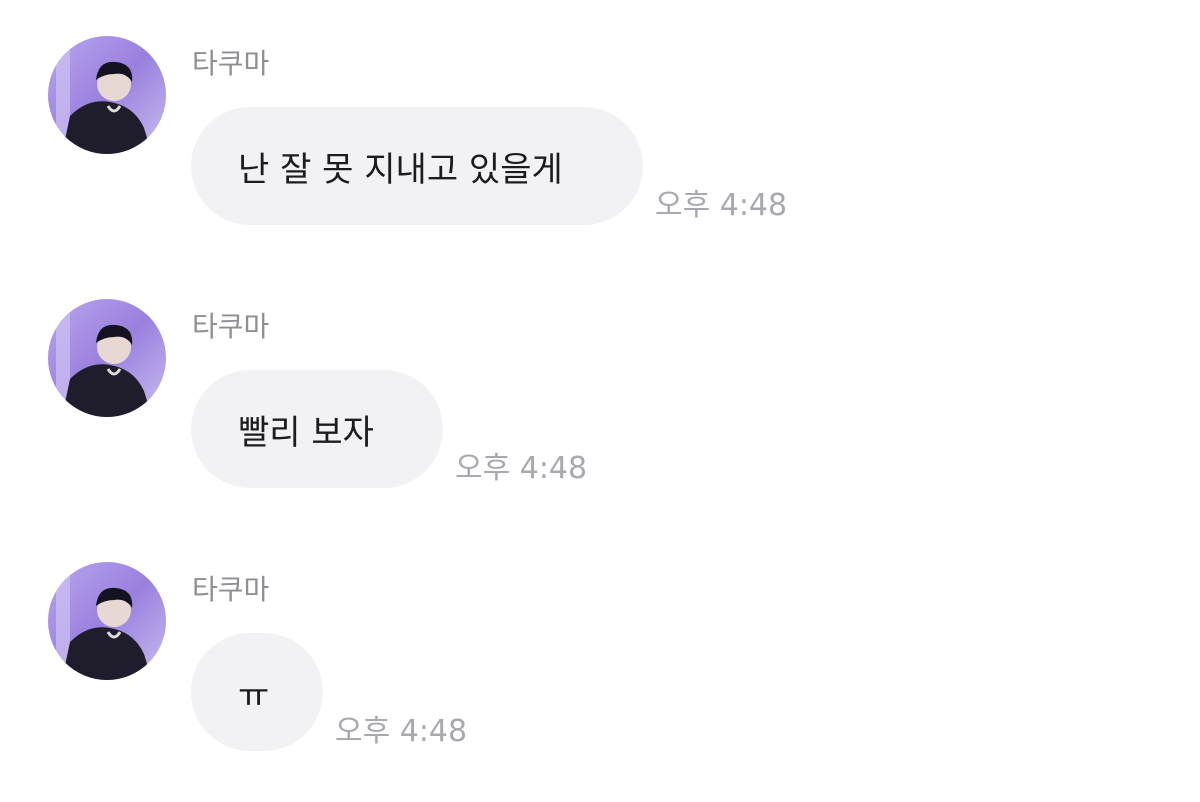  I want to click on message-text: ㅠ, so click(254, 695).